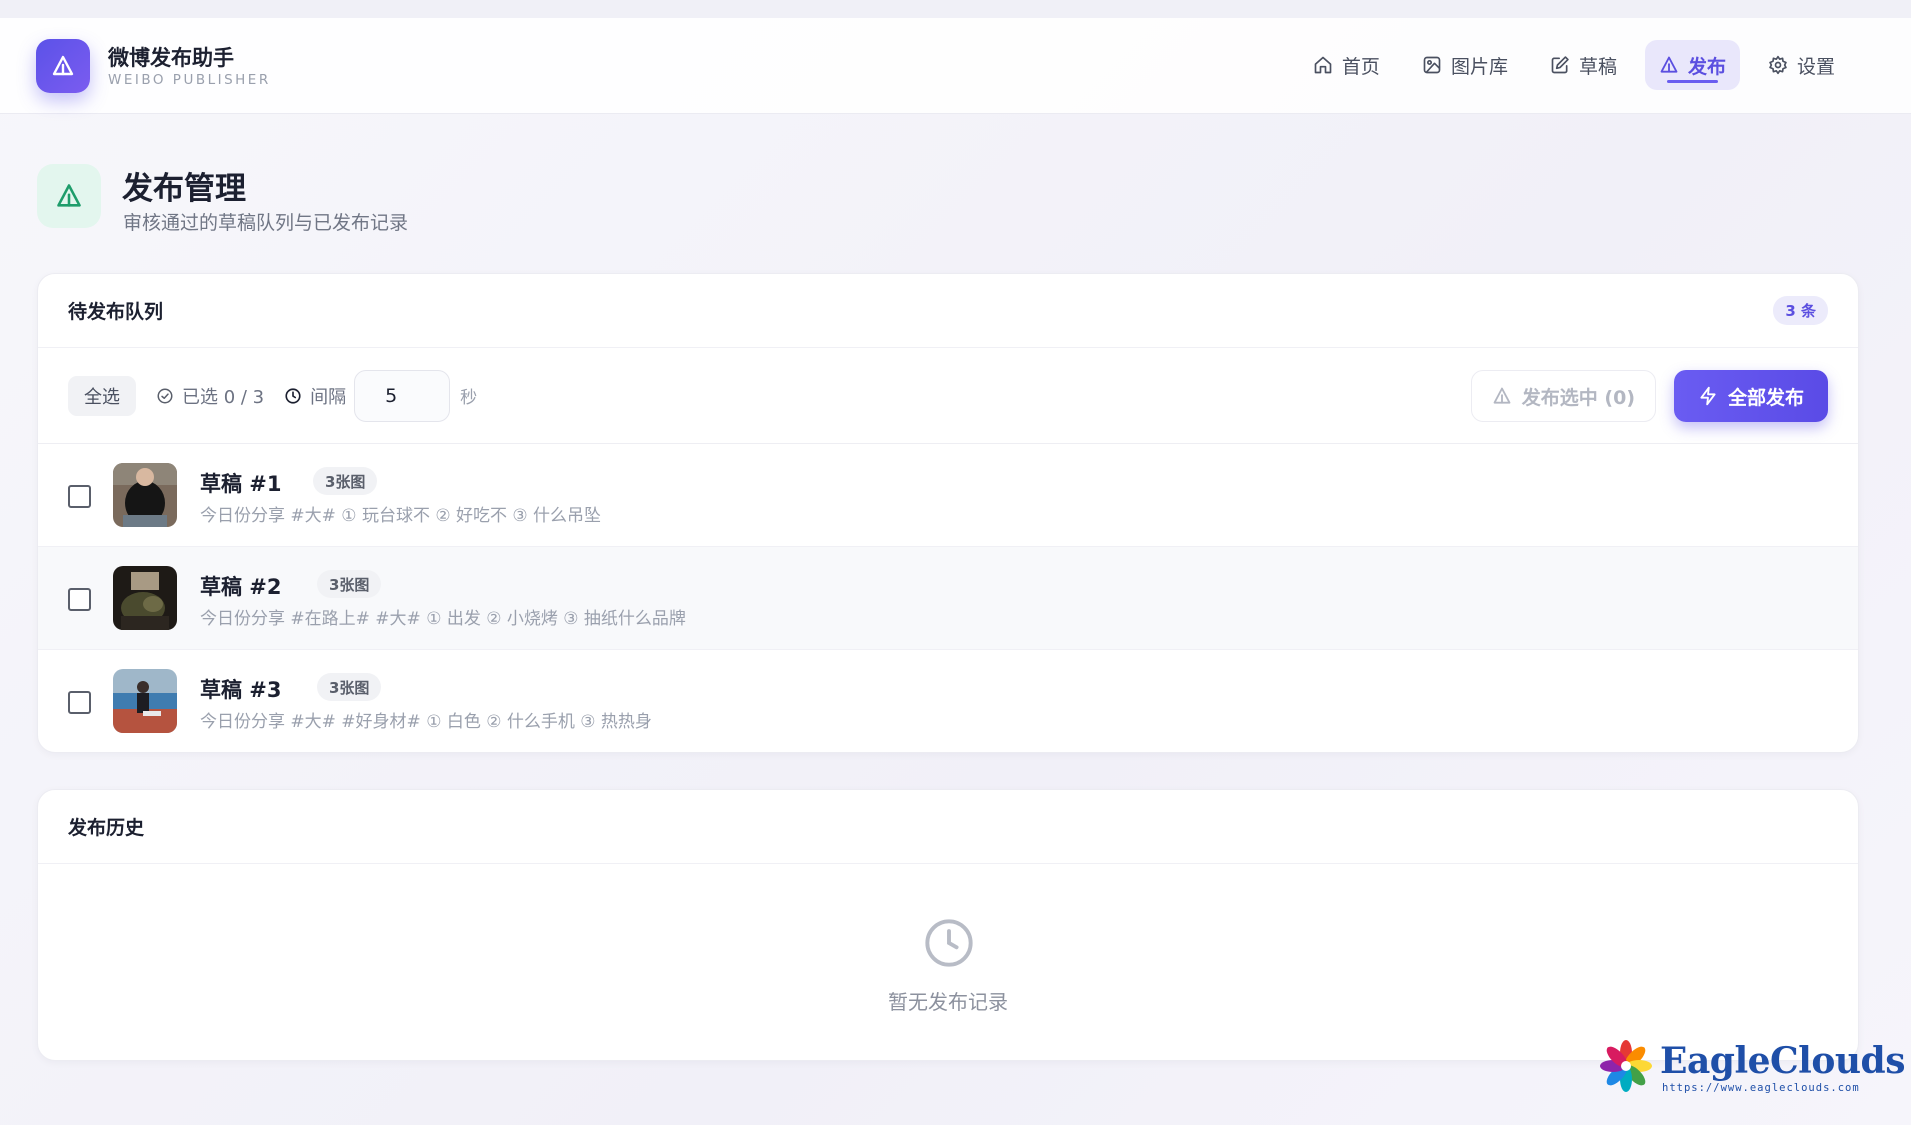  I want to click on selected-count: 已选 0 / 3, so click(210, 396).